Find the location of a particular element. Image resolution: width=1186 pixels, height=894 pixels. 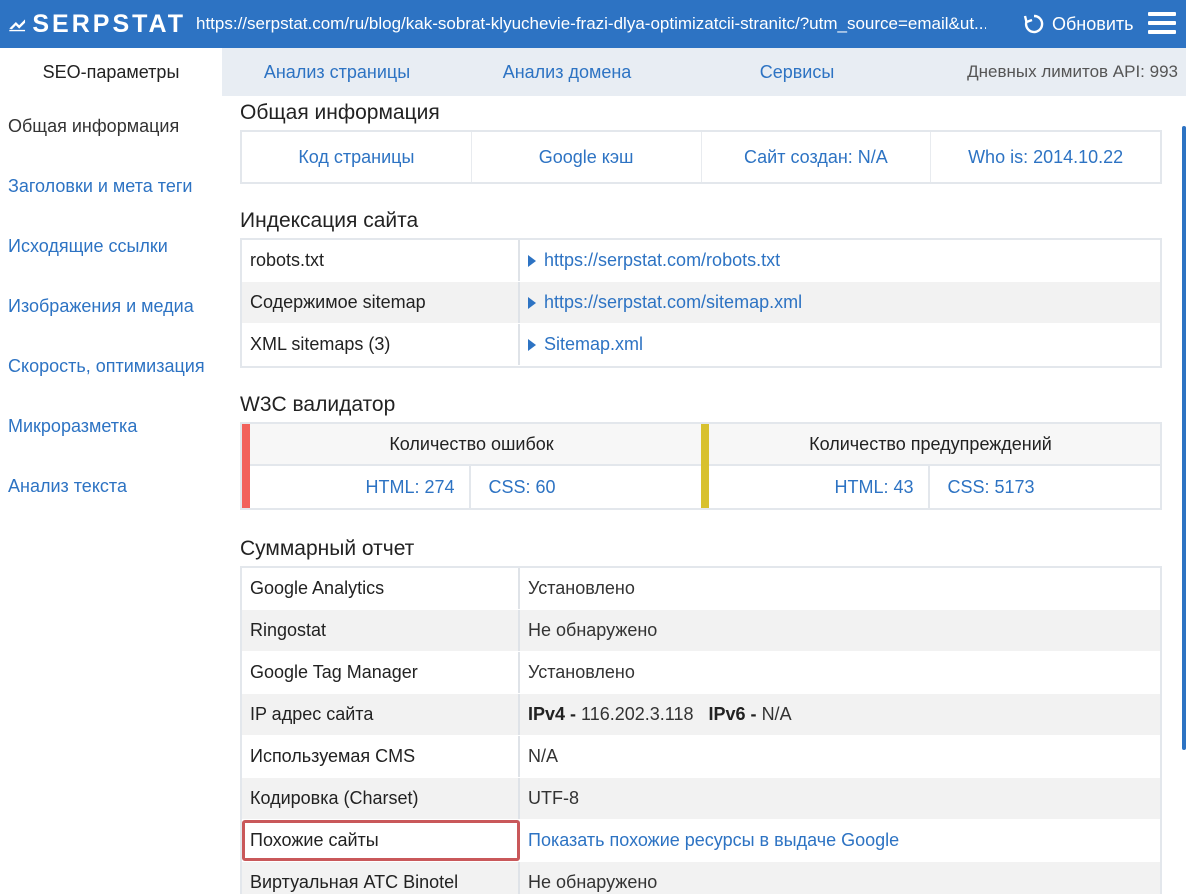

xml-sitemap-link: Sitemap.xml is located at coordinates (593, 344).